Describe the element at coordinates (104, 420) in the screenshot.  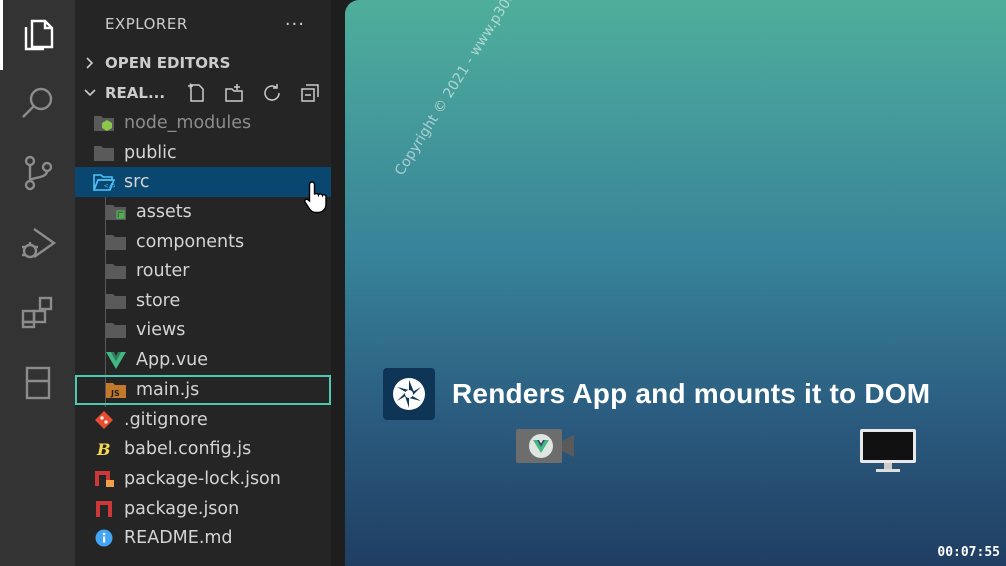
I see `git-icon` at that location.